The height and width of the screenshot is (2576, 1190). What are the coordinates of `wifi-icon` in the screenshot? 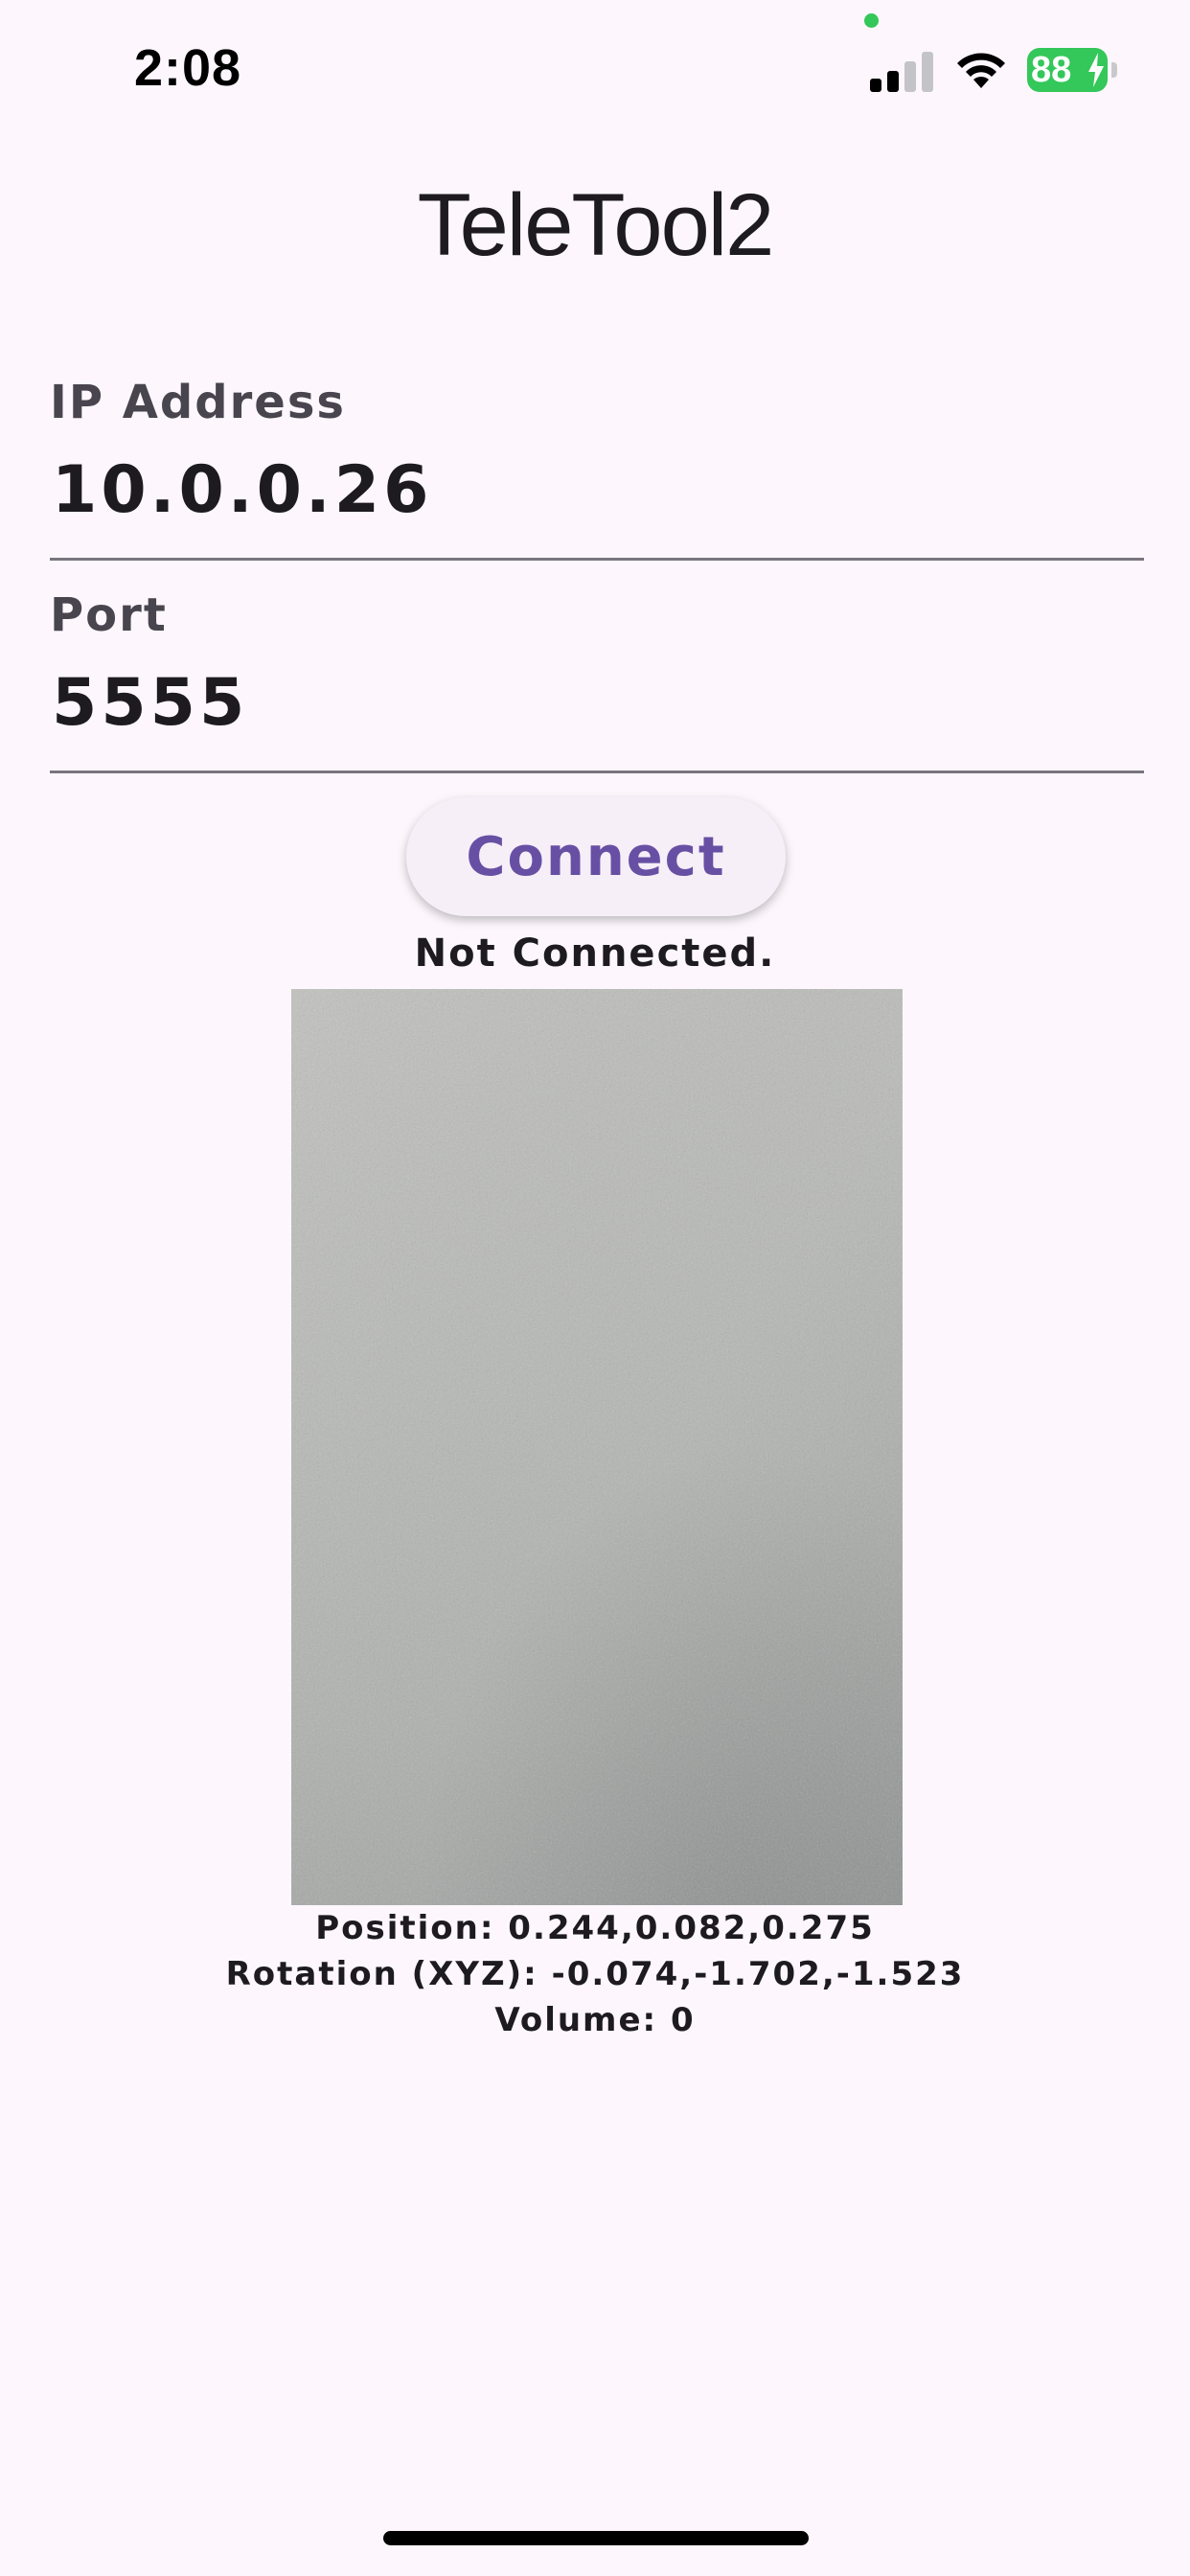 It's located at (981, 70).